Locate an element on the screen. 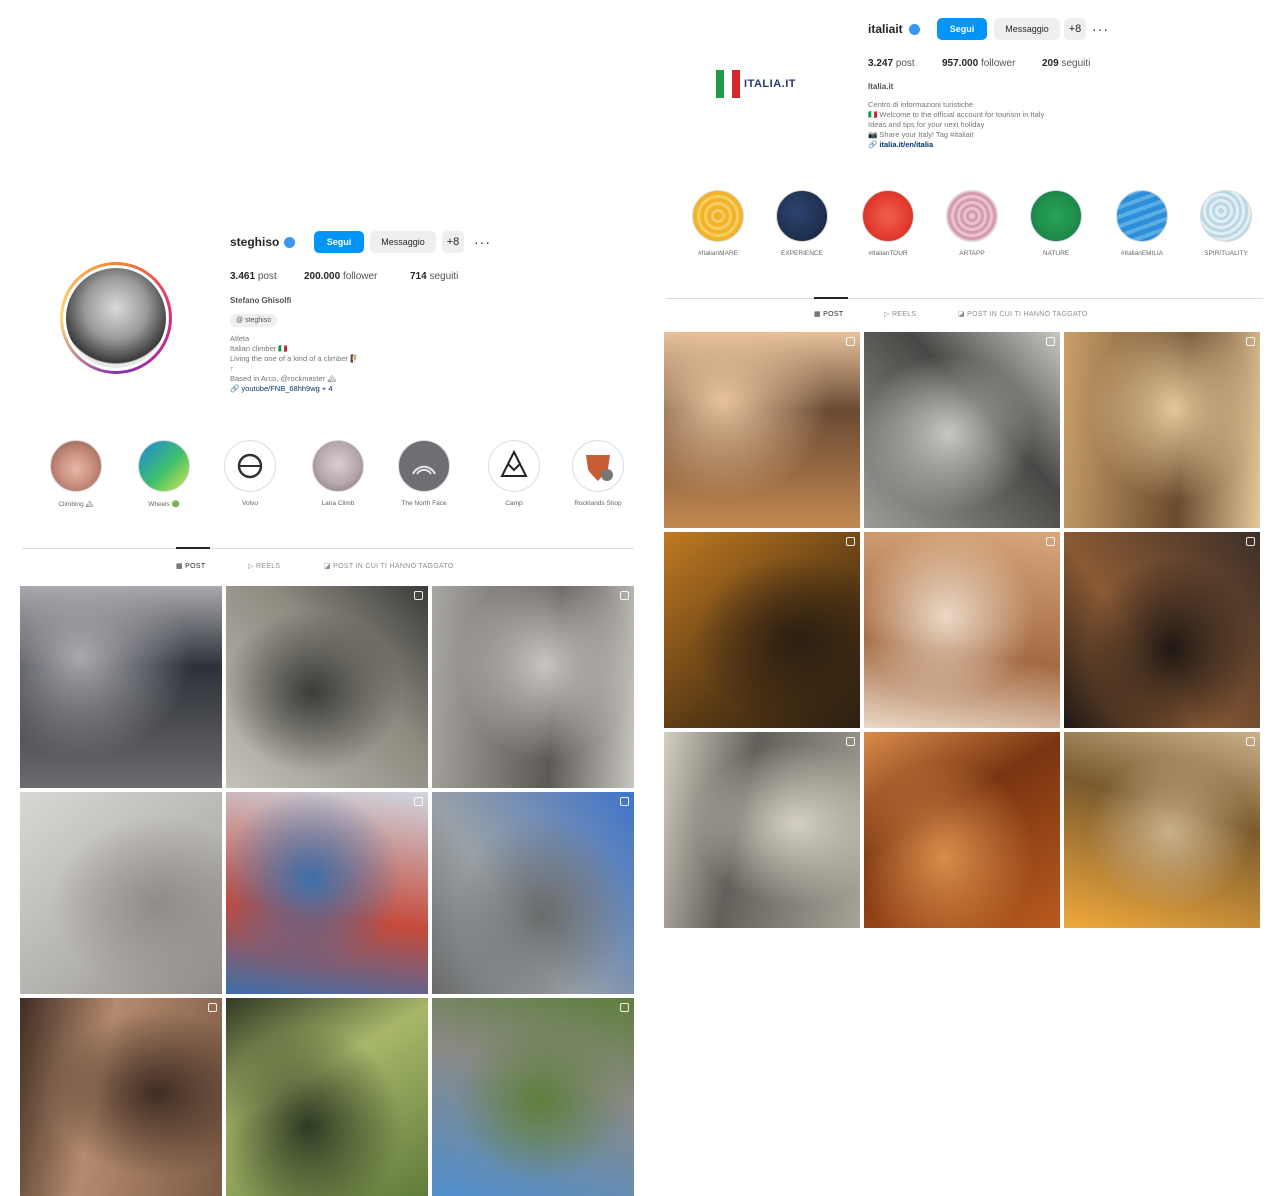  globe-graphic-icon is located at coordinates (164, 466).